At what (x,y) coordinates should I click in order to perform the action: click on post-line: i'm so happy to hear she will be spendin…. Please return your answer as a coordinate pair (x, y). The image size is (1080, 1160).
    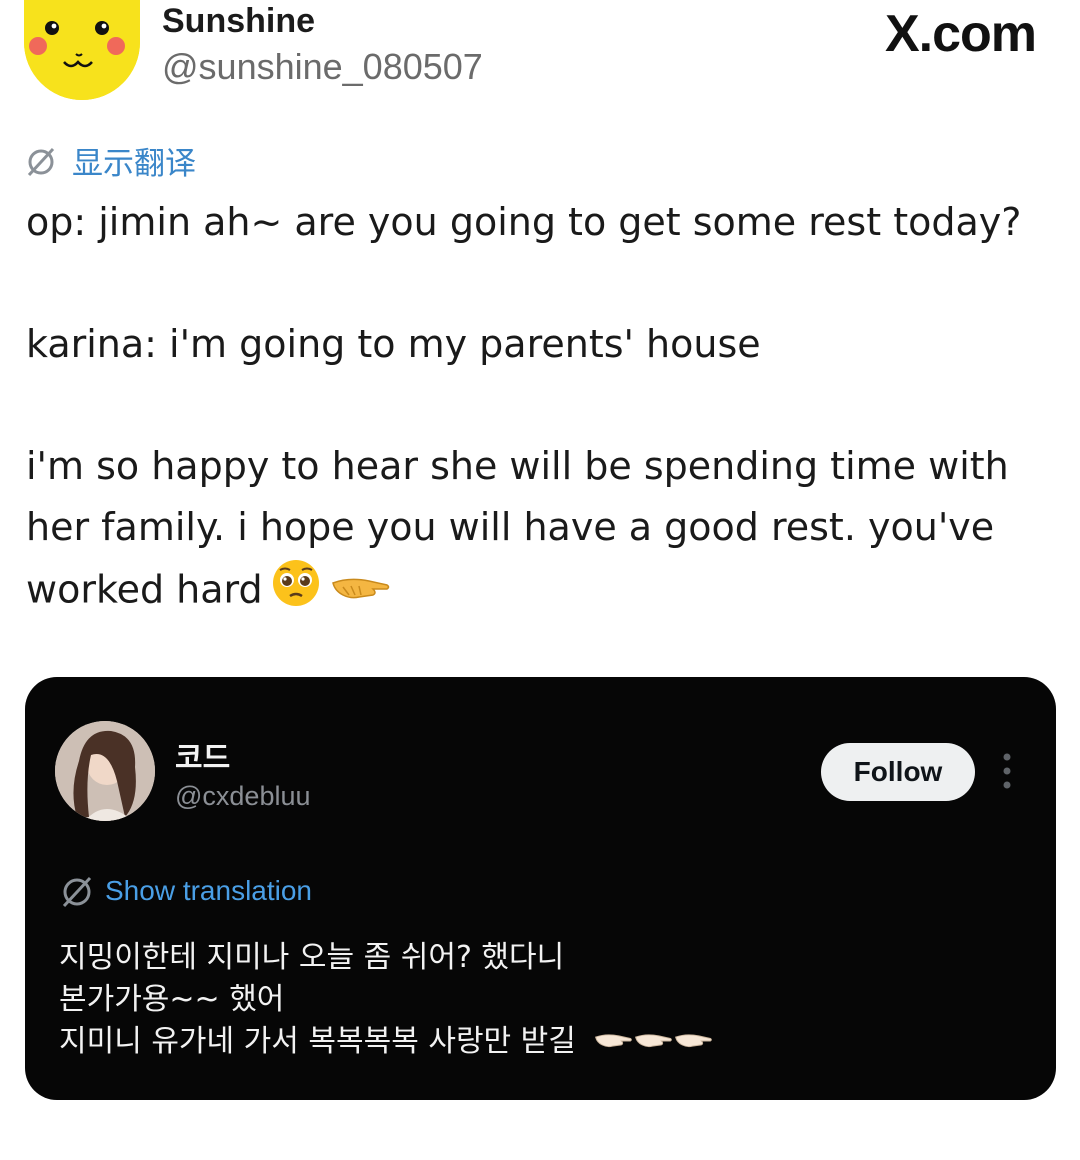
    Looking at the image, I should click on (517, 466).